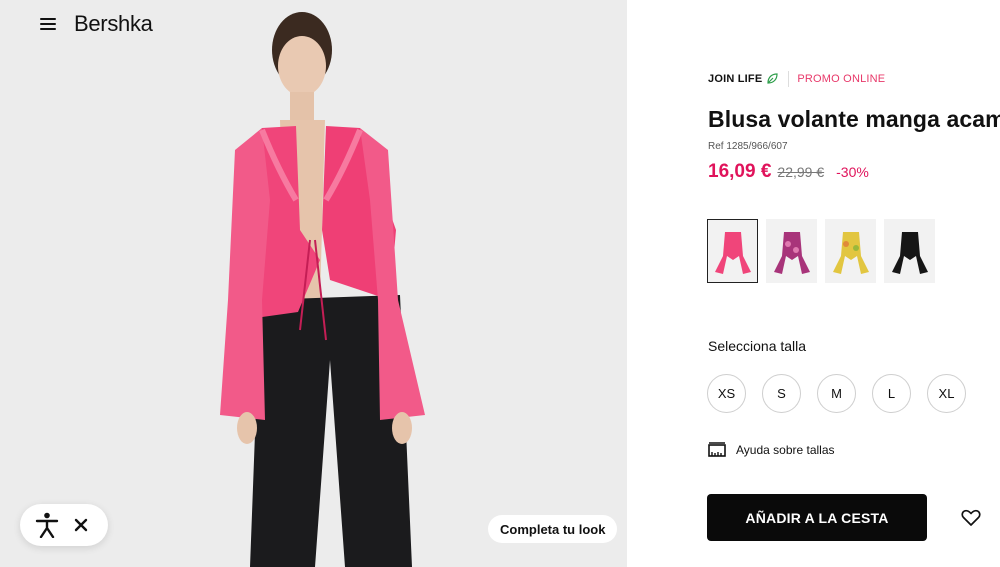 The width and height of the screenshot is (1000, 567). What do you see at coordinates (791, 251) in the screenshot?
I see `color-swatch-magenta-print` at bounding box center [791, 251].